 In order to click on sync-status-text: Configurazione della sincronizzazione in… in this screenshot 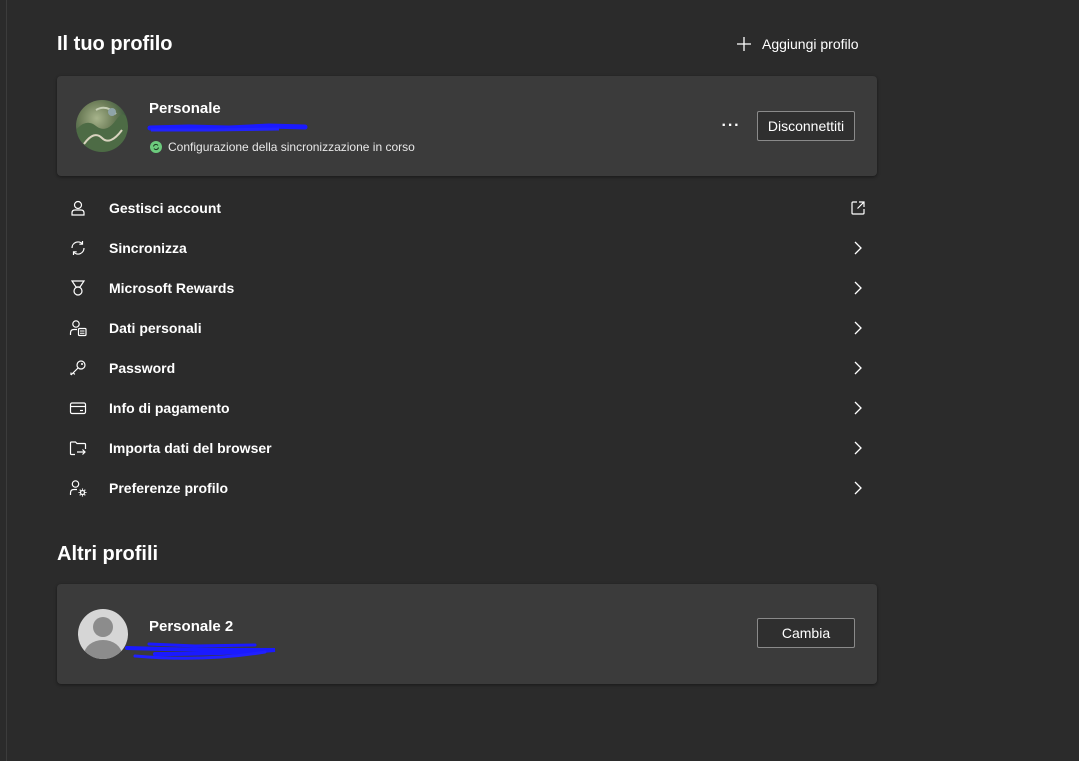, I will do `click(291, 147)`.